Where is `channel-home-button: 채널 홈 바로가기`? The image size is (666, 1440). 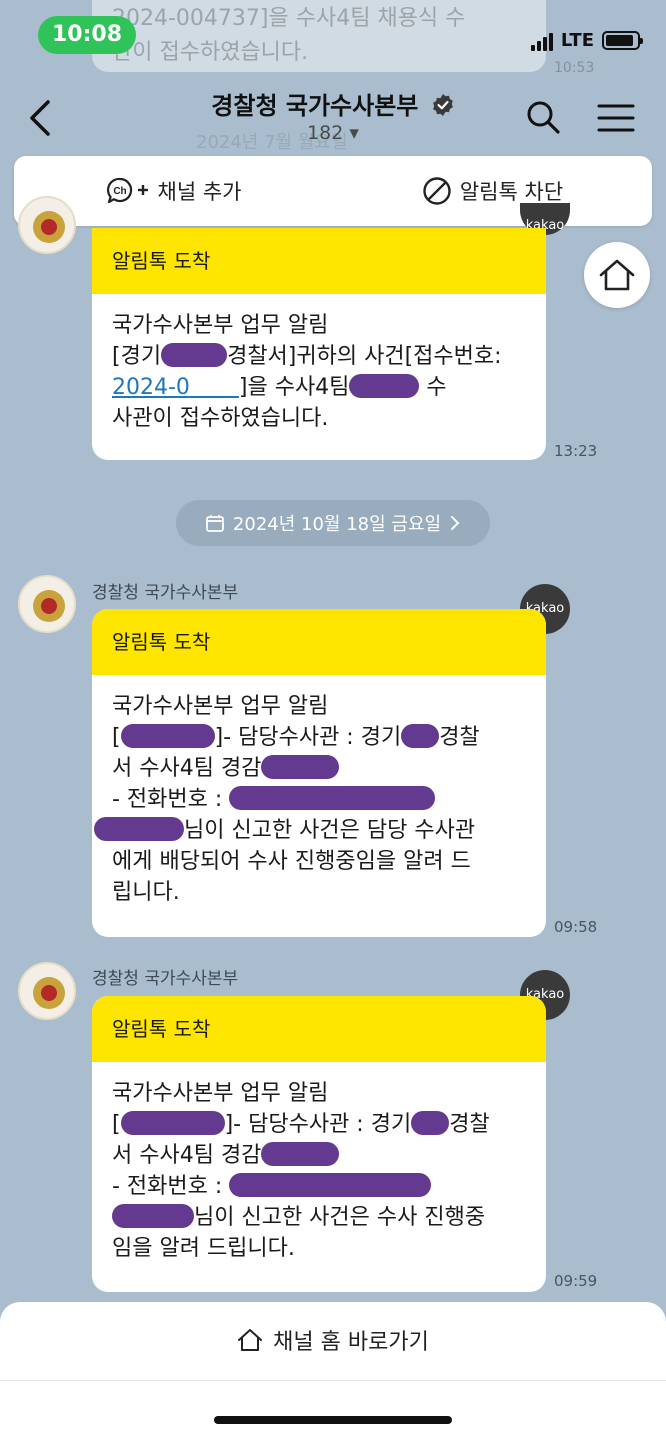 channel-home-button: 채널 홈 바로가기 is located at coordinates (333, 1340).